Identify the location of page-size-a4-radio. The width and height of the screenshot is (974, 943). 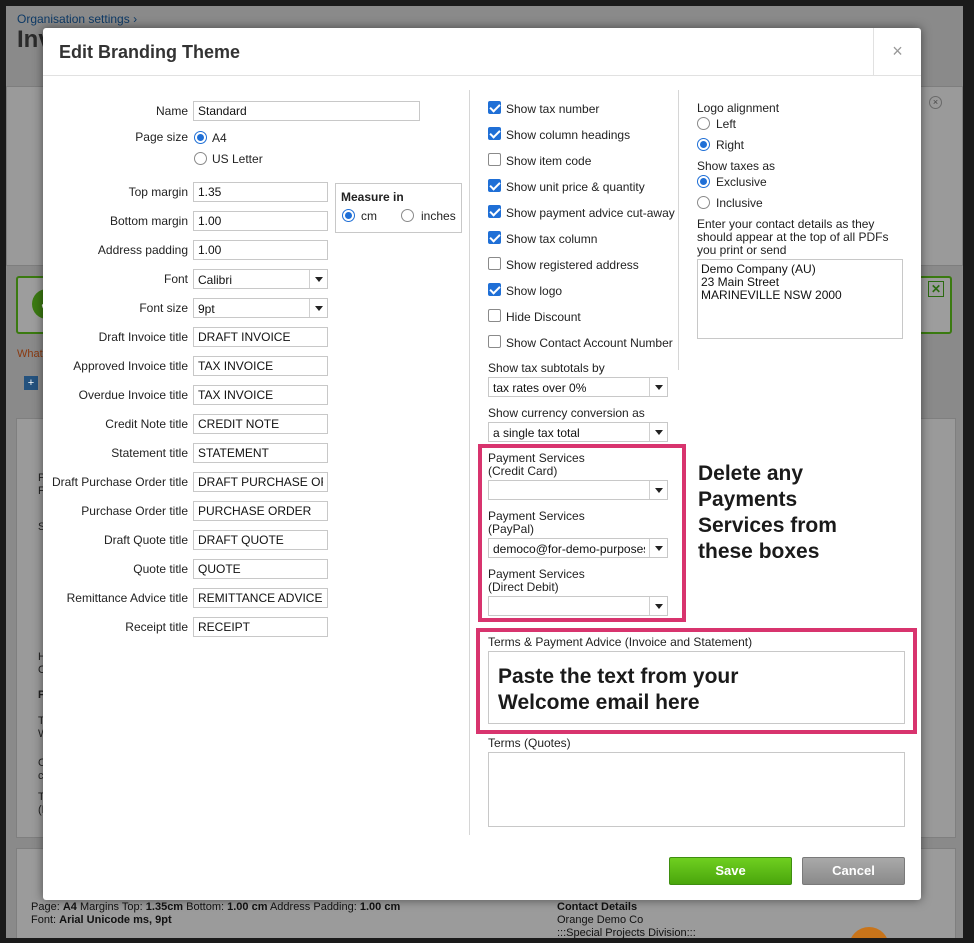
(200, 137).